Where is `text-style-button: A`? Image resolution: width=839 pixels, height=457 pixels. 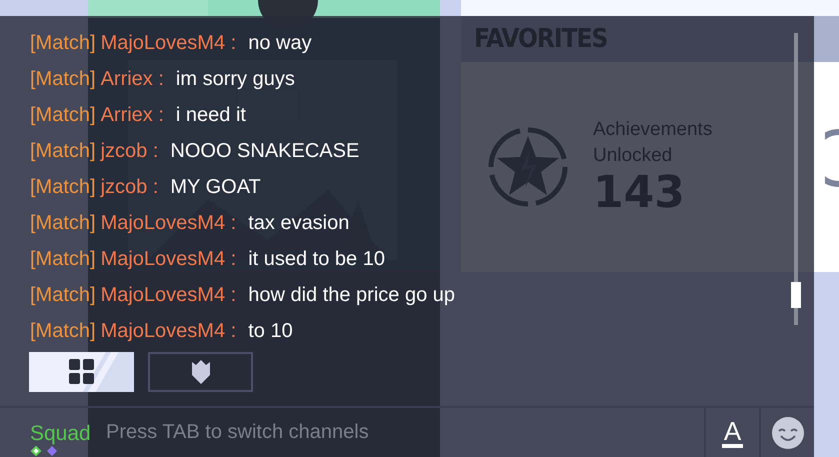 text-style-button: A is located at coordinates (731, 432).